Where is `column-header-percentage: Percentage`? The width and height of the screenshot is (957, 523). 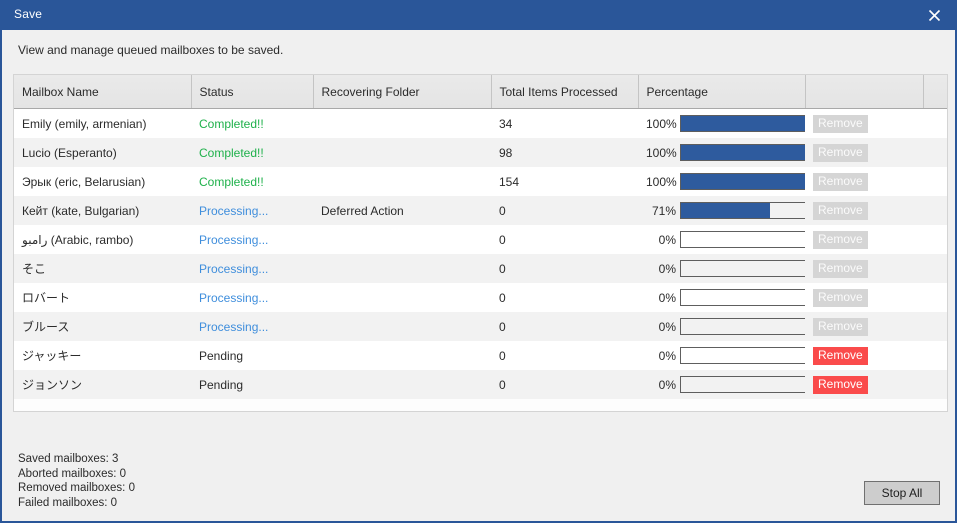
column-header-percentage: Percentage is located at coordinates (722, 92).